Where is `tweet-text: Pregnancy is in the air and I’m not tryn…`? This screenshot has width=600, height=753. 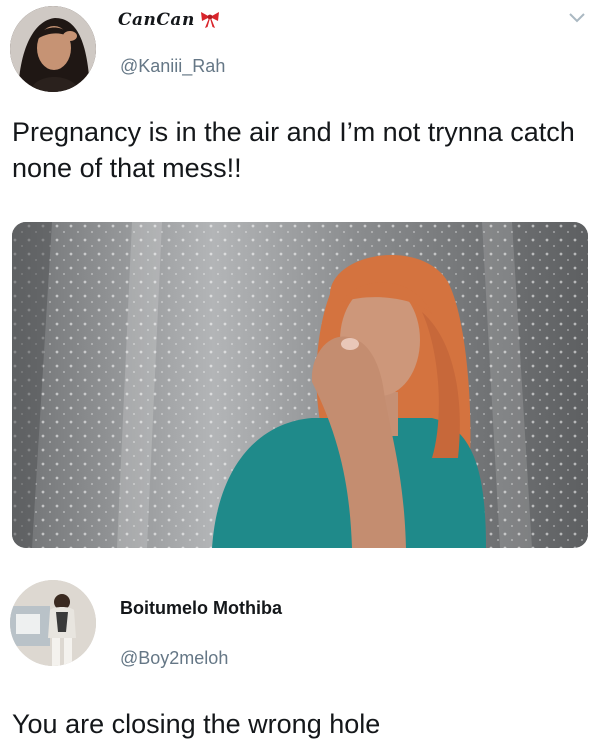
tweet-text: Pregnancy is in the air and I’m not tryn… is located at coordinates (293, 150).